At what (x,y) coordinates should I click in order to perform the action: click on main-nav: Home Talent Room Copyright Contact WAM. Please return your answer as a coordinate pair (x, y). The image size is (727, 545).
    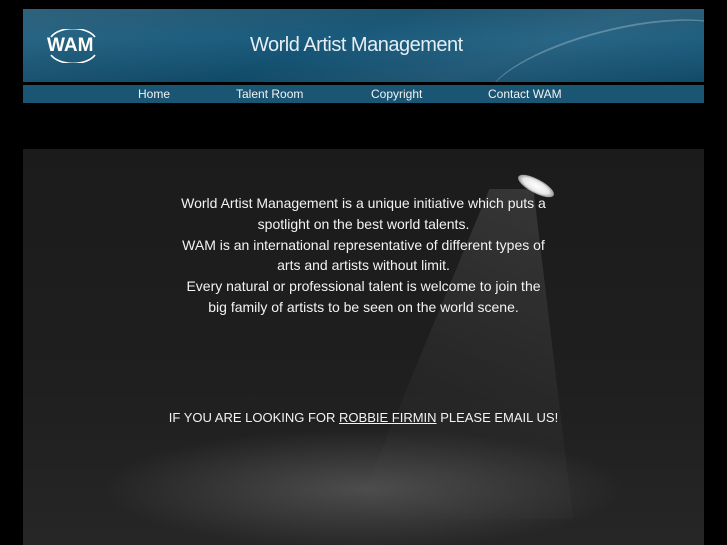
    Looking at the image, I should click on (363, 94).